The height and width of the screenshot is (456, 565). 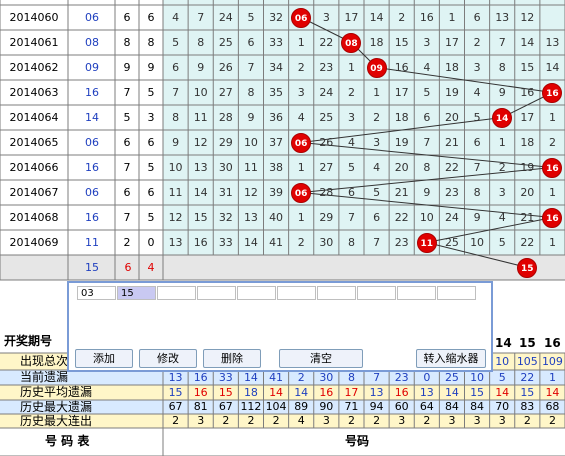 What do you see at coordinates (225, 406) in the screenshot?
I see `stat-value: 67` at bounding box center [225, 406].